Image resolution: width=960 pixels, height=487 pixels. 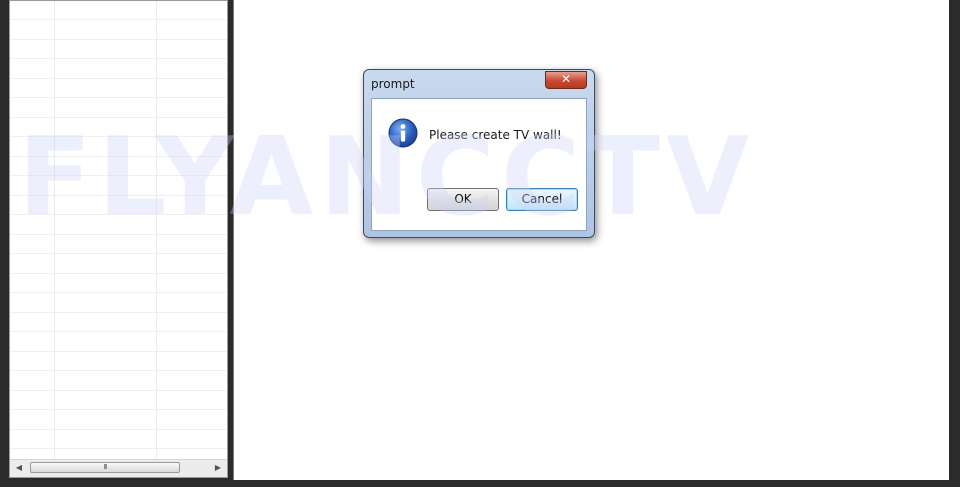 I want to click on dialog-body: Please create TV wall! OK Cancel, so click(x=479, y=164).